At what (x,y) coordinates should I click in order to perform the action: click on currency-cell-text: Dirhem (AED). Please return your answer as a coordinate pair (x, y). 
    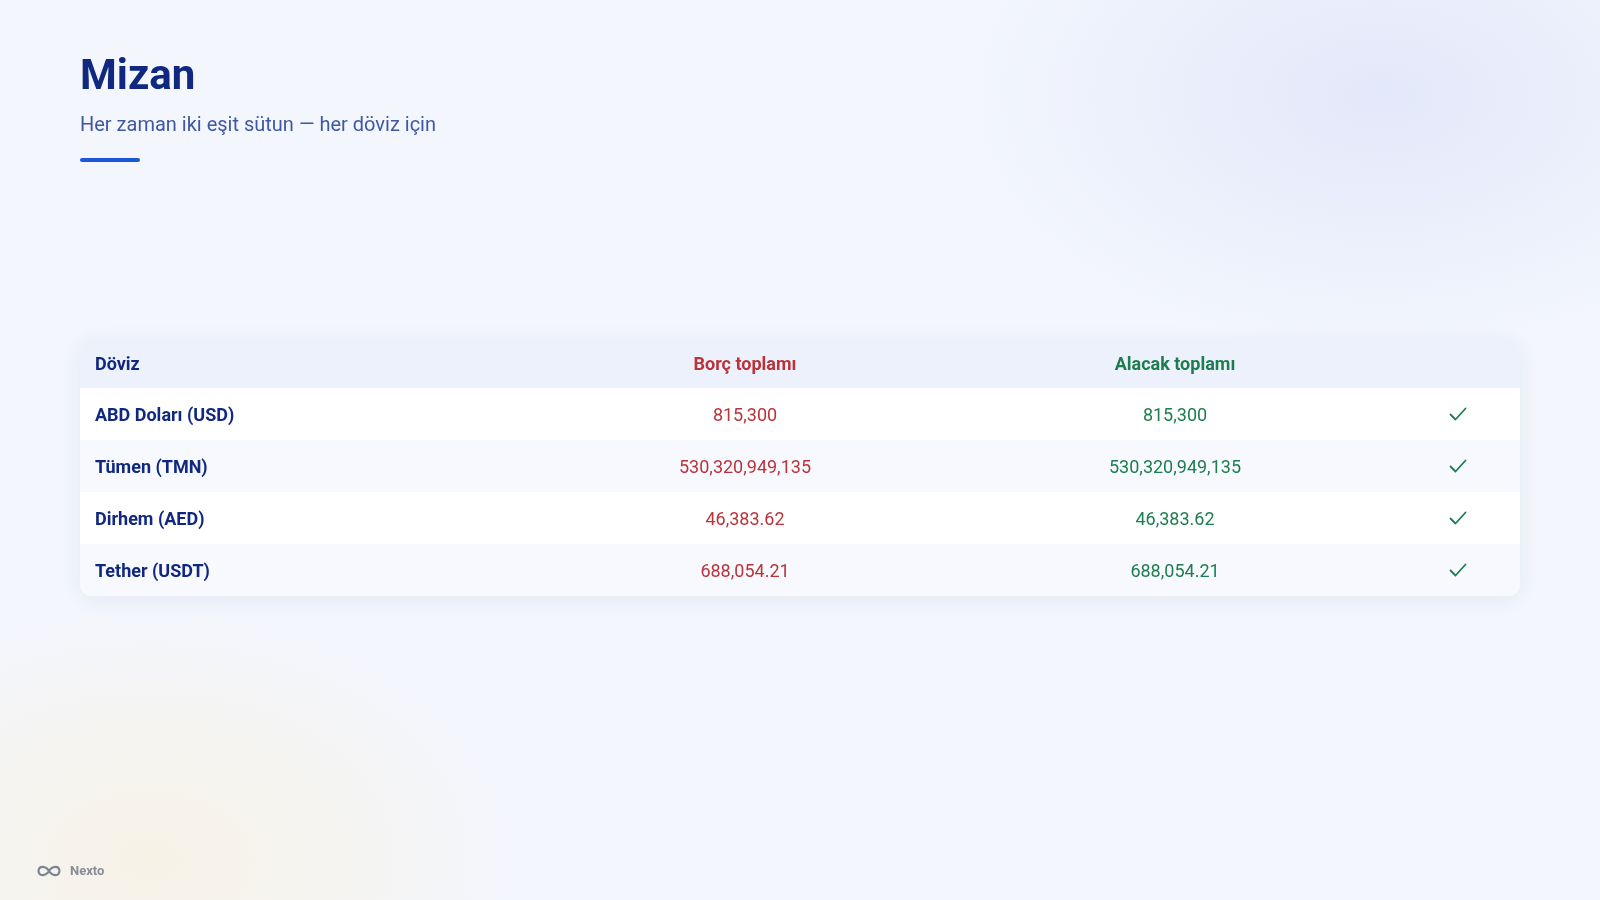
    Looking at the image, I should click on (149, 518).